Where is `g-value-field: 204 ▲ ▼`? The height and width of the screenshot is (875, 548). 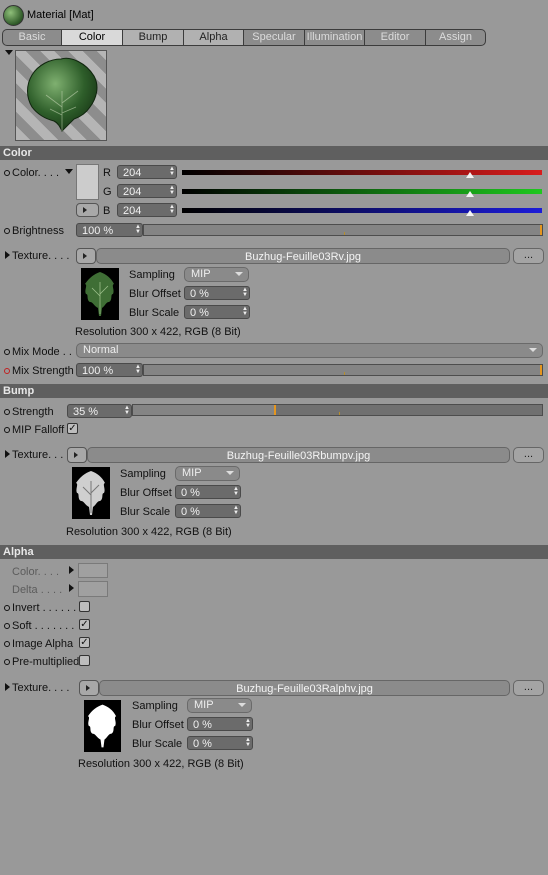 g-value-field: 204 ▲ ▼ is located at coordinates (147, 191).